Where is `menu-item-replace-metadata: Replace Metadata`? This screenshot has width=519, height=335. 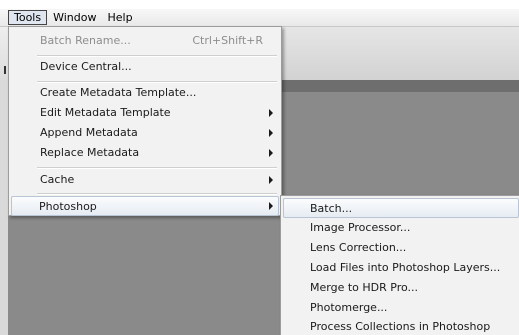
menu-item-replace-metadata: Replace Metadata is located at coordinates (145, 153).